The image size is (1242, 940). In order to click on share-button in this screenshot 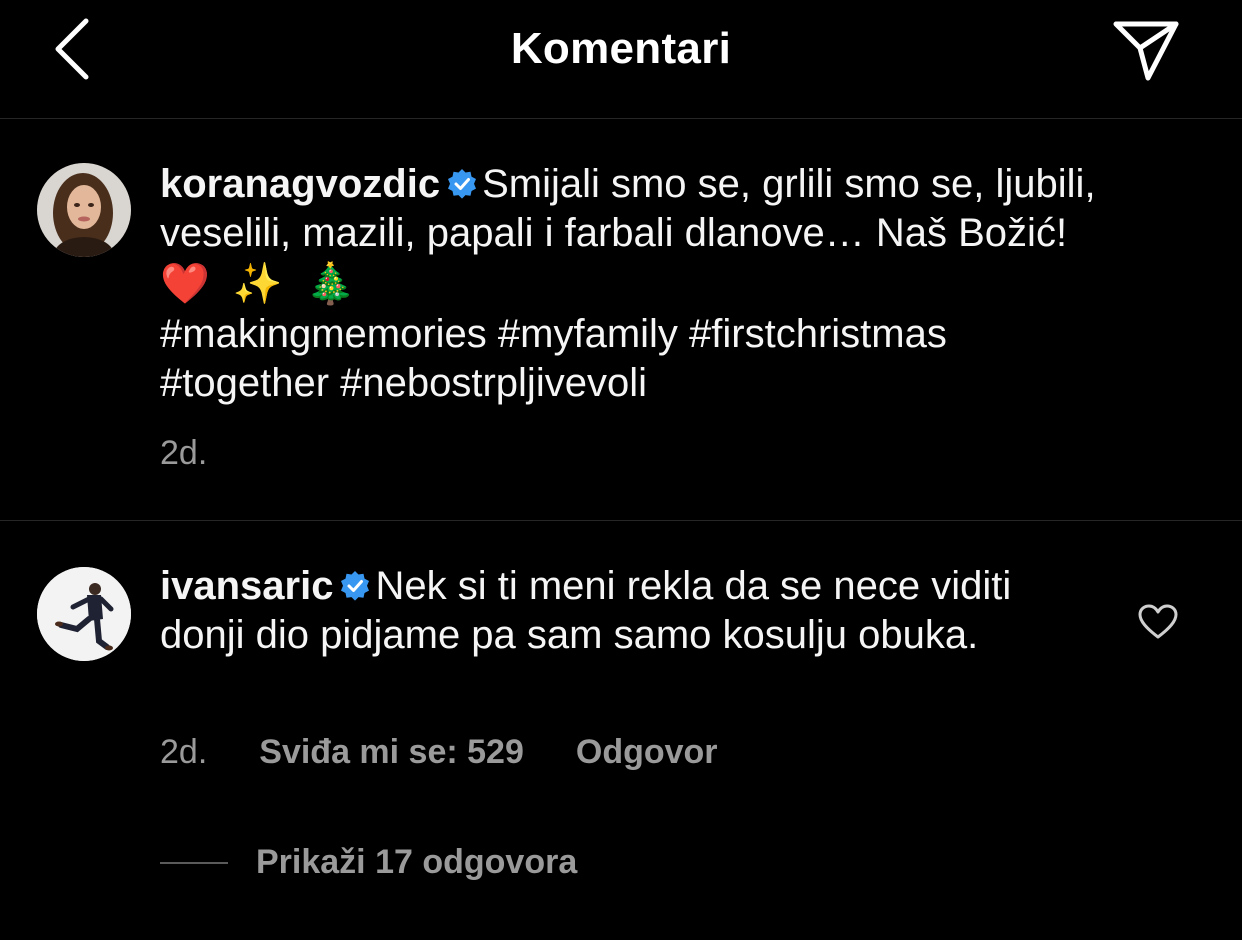, I will do `click(1146, 50)`.